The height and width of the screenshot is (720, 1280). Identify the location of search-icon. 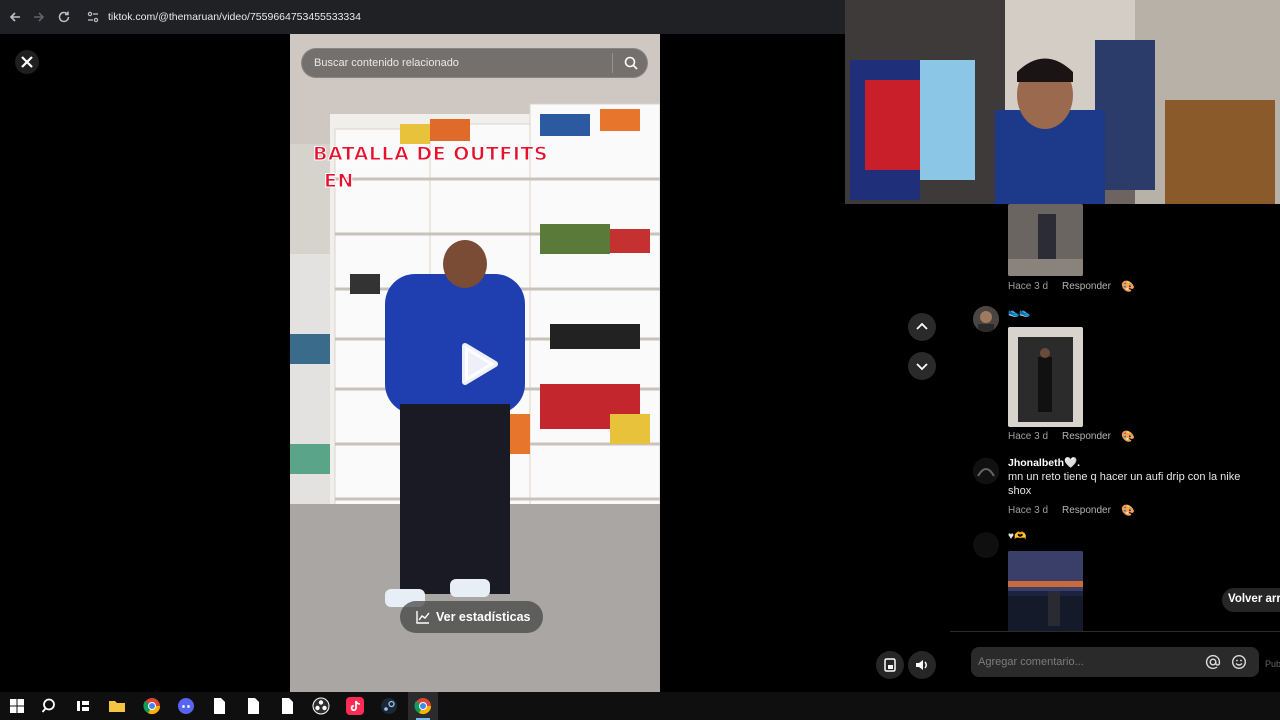
(631, 63).